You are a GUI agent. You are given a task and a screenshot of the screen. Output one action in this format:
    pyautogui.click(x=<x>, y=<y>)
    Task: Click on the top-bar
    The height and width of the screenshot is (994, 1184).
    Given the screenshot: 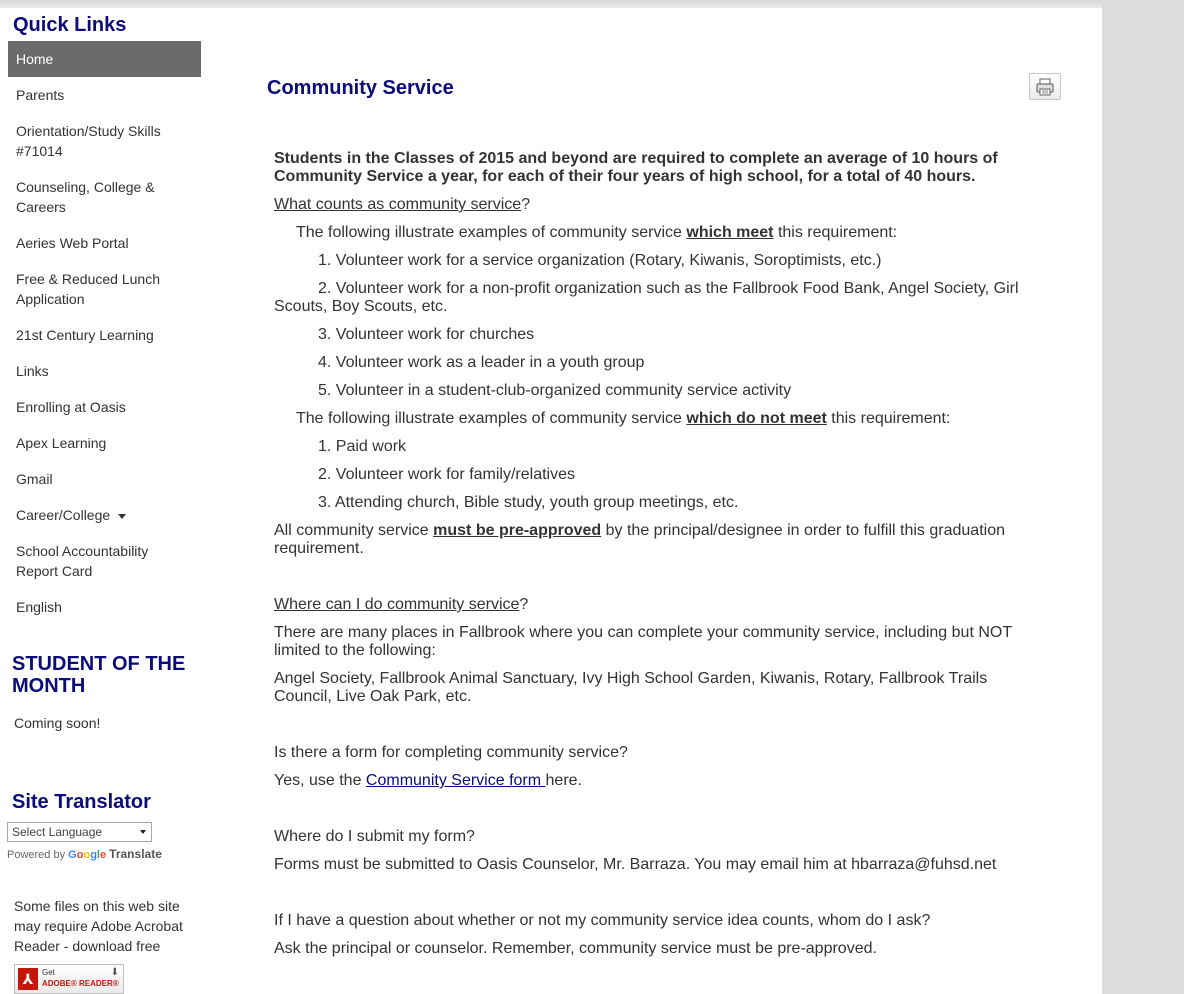 What is the action you would take?
    pyautogui.click(x=592, y=4)
    